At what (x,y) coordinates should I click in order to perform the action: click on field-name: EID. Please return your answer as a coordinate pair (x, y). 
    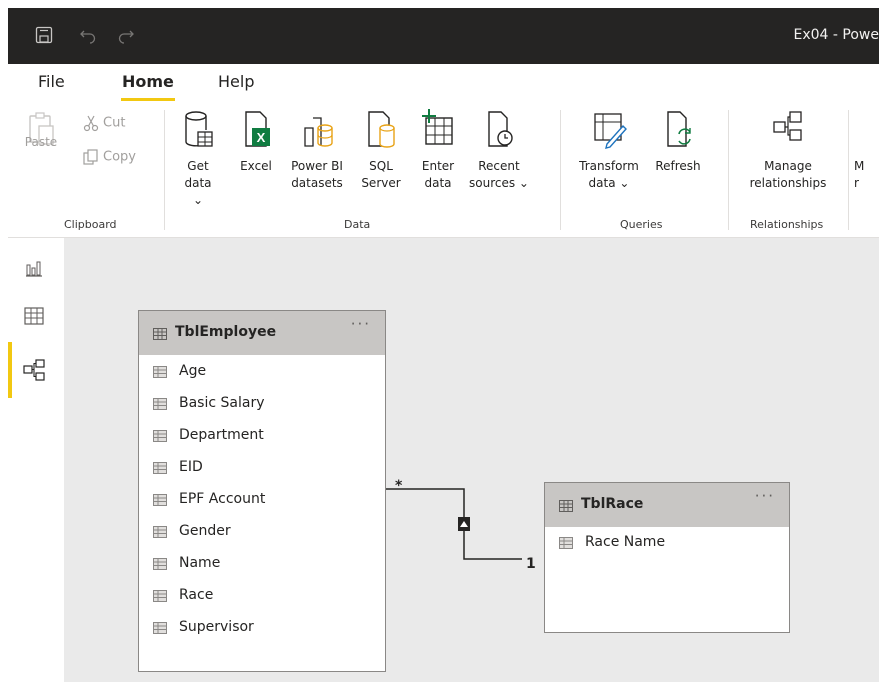
    Looking at the image, I should click on (191, 467).